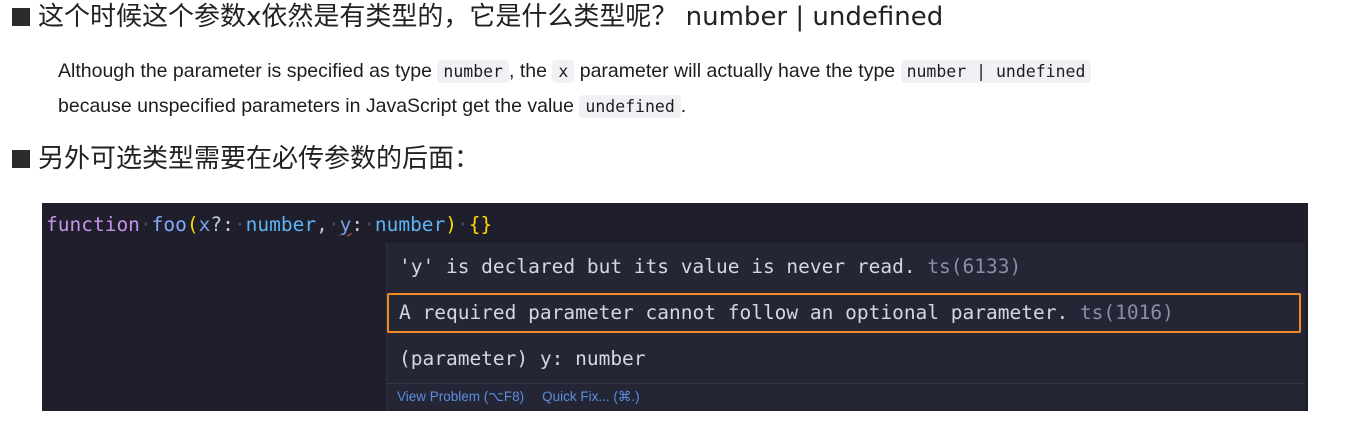  I want to click on type-number-2: number, so click(410, 224).